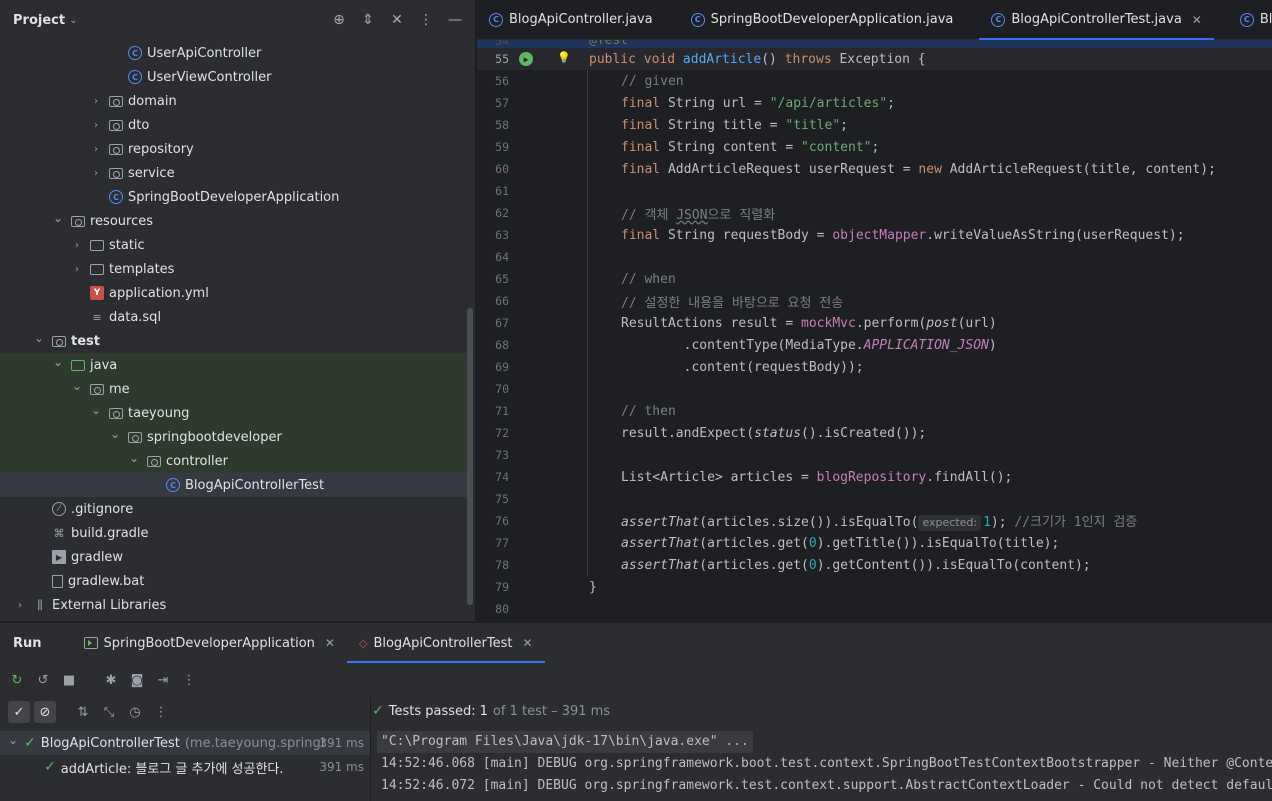 This screenshot has width=1272, height=801. I want to click on history-icon: ◷, so click(135, 712).